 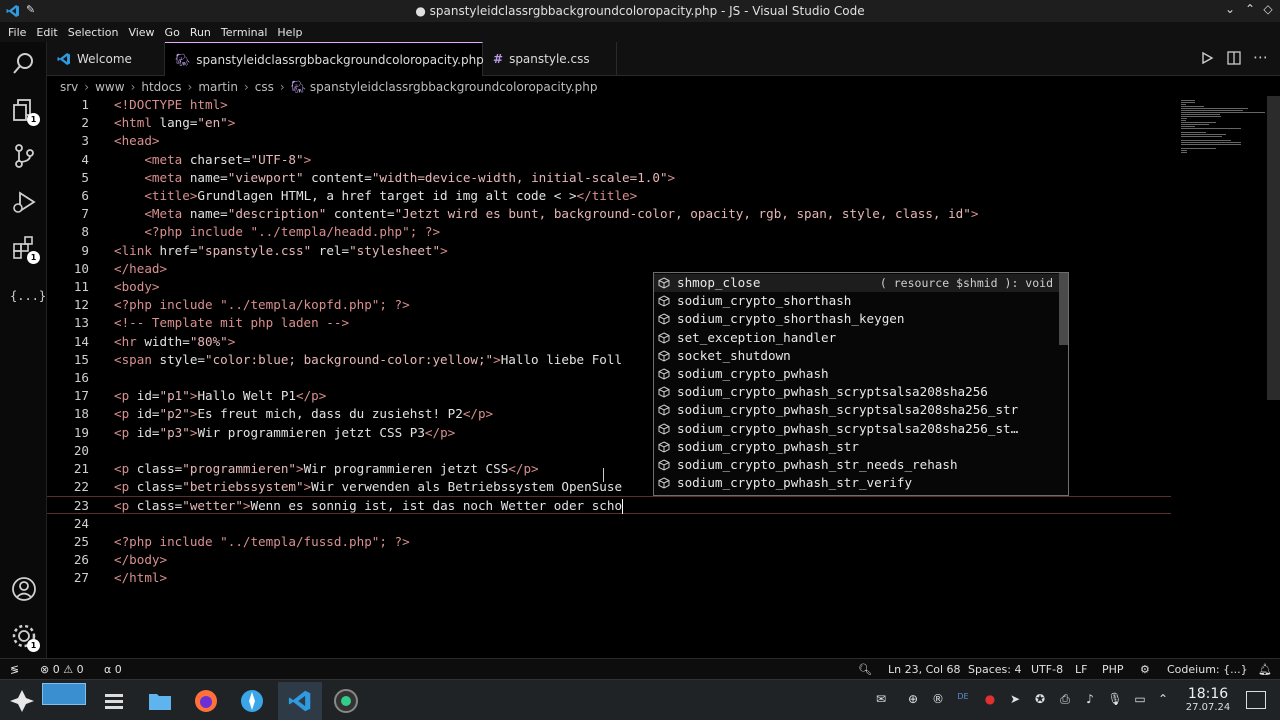 What do you see at coordinates (881, 700) in the screenshot?
I see `clipboard-icon: ✉` at bounding box center [881, 700].